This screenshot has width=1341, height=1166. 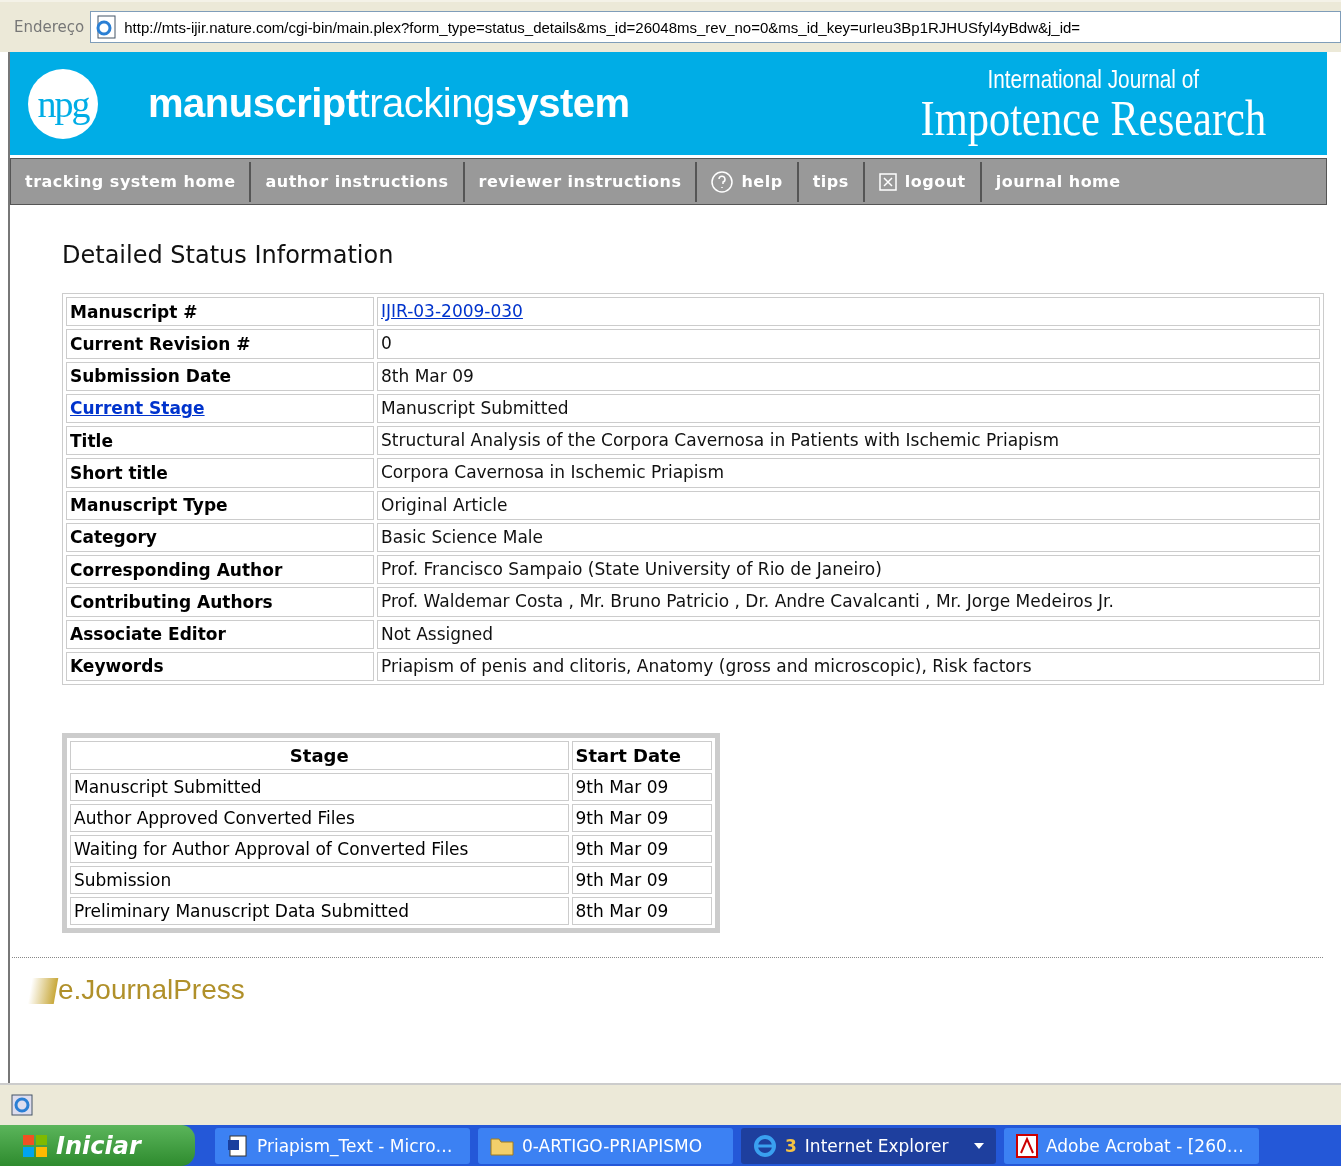 What do you see at coordinates (921, 181) in the screenshot?
I see `nav-link: logout` at bounding box center [921, 181].